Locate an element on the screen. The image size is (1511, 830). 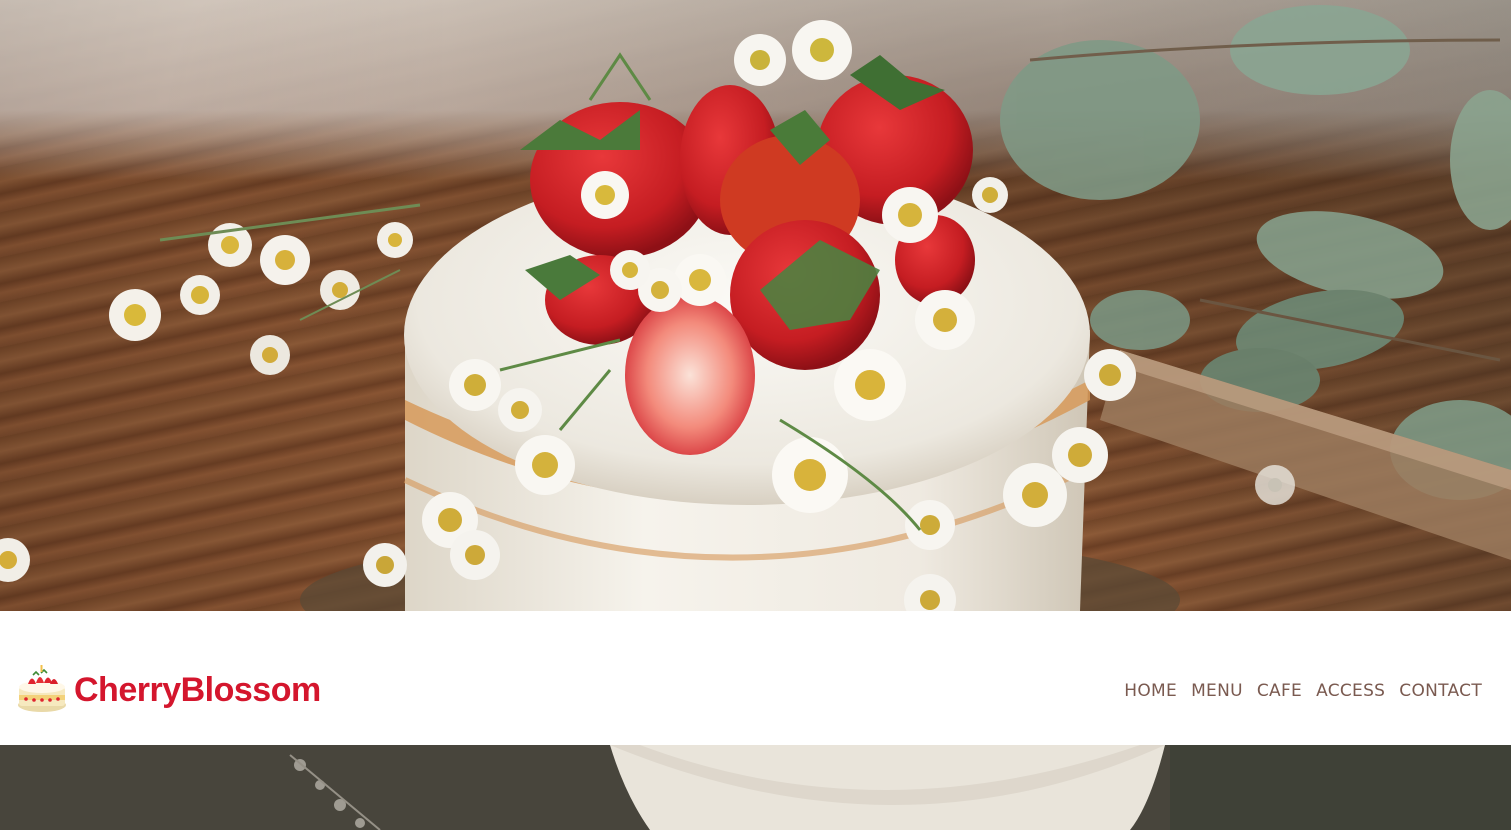
next-section-illustration is located at coordinates (755, 787).